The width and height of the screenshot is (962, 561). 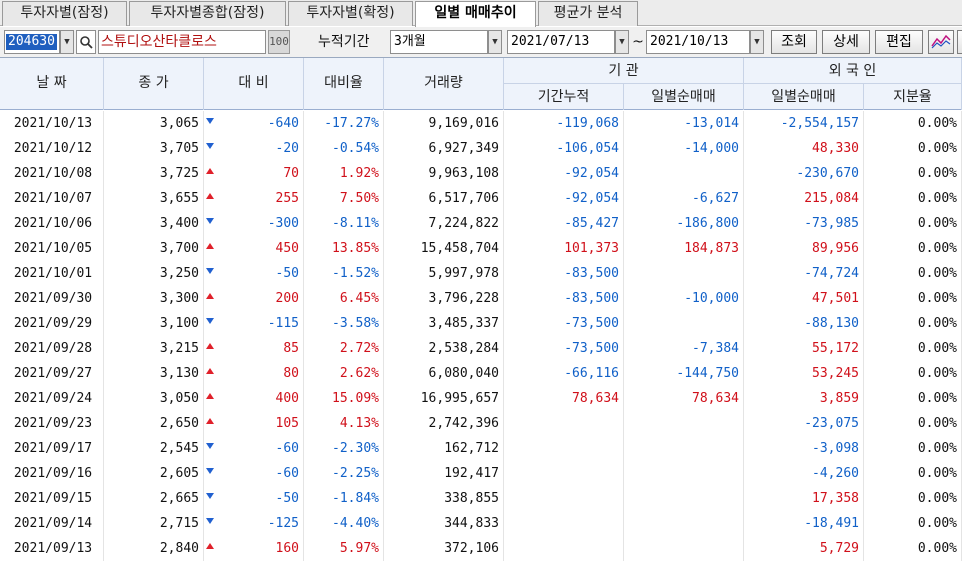 What do you see at coordinates (444, 498) in the screenshot?
I see `cell-volume: 338,855` at bounding box center [444, 498].